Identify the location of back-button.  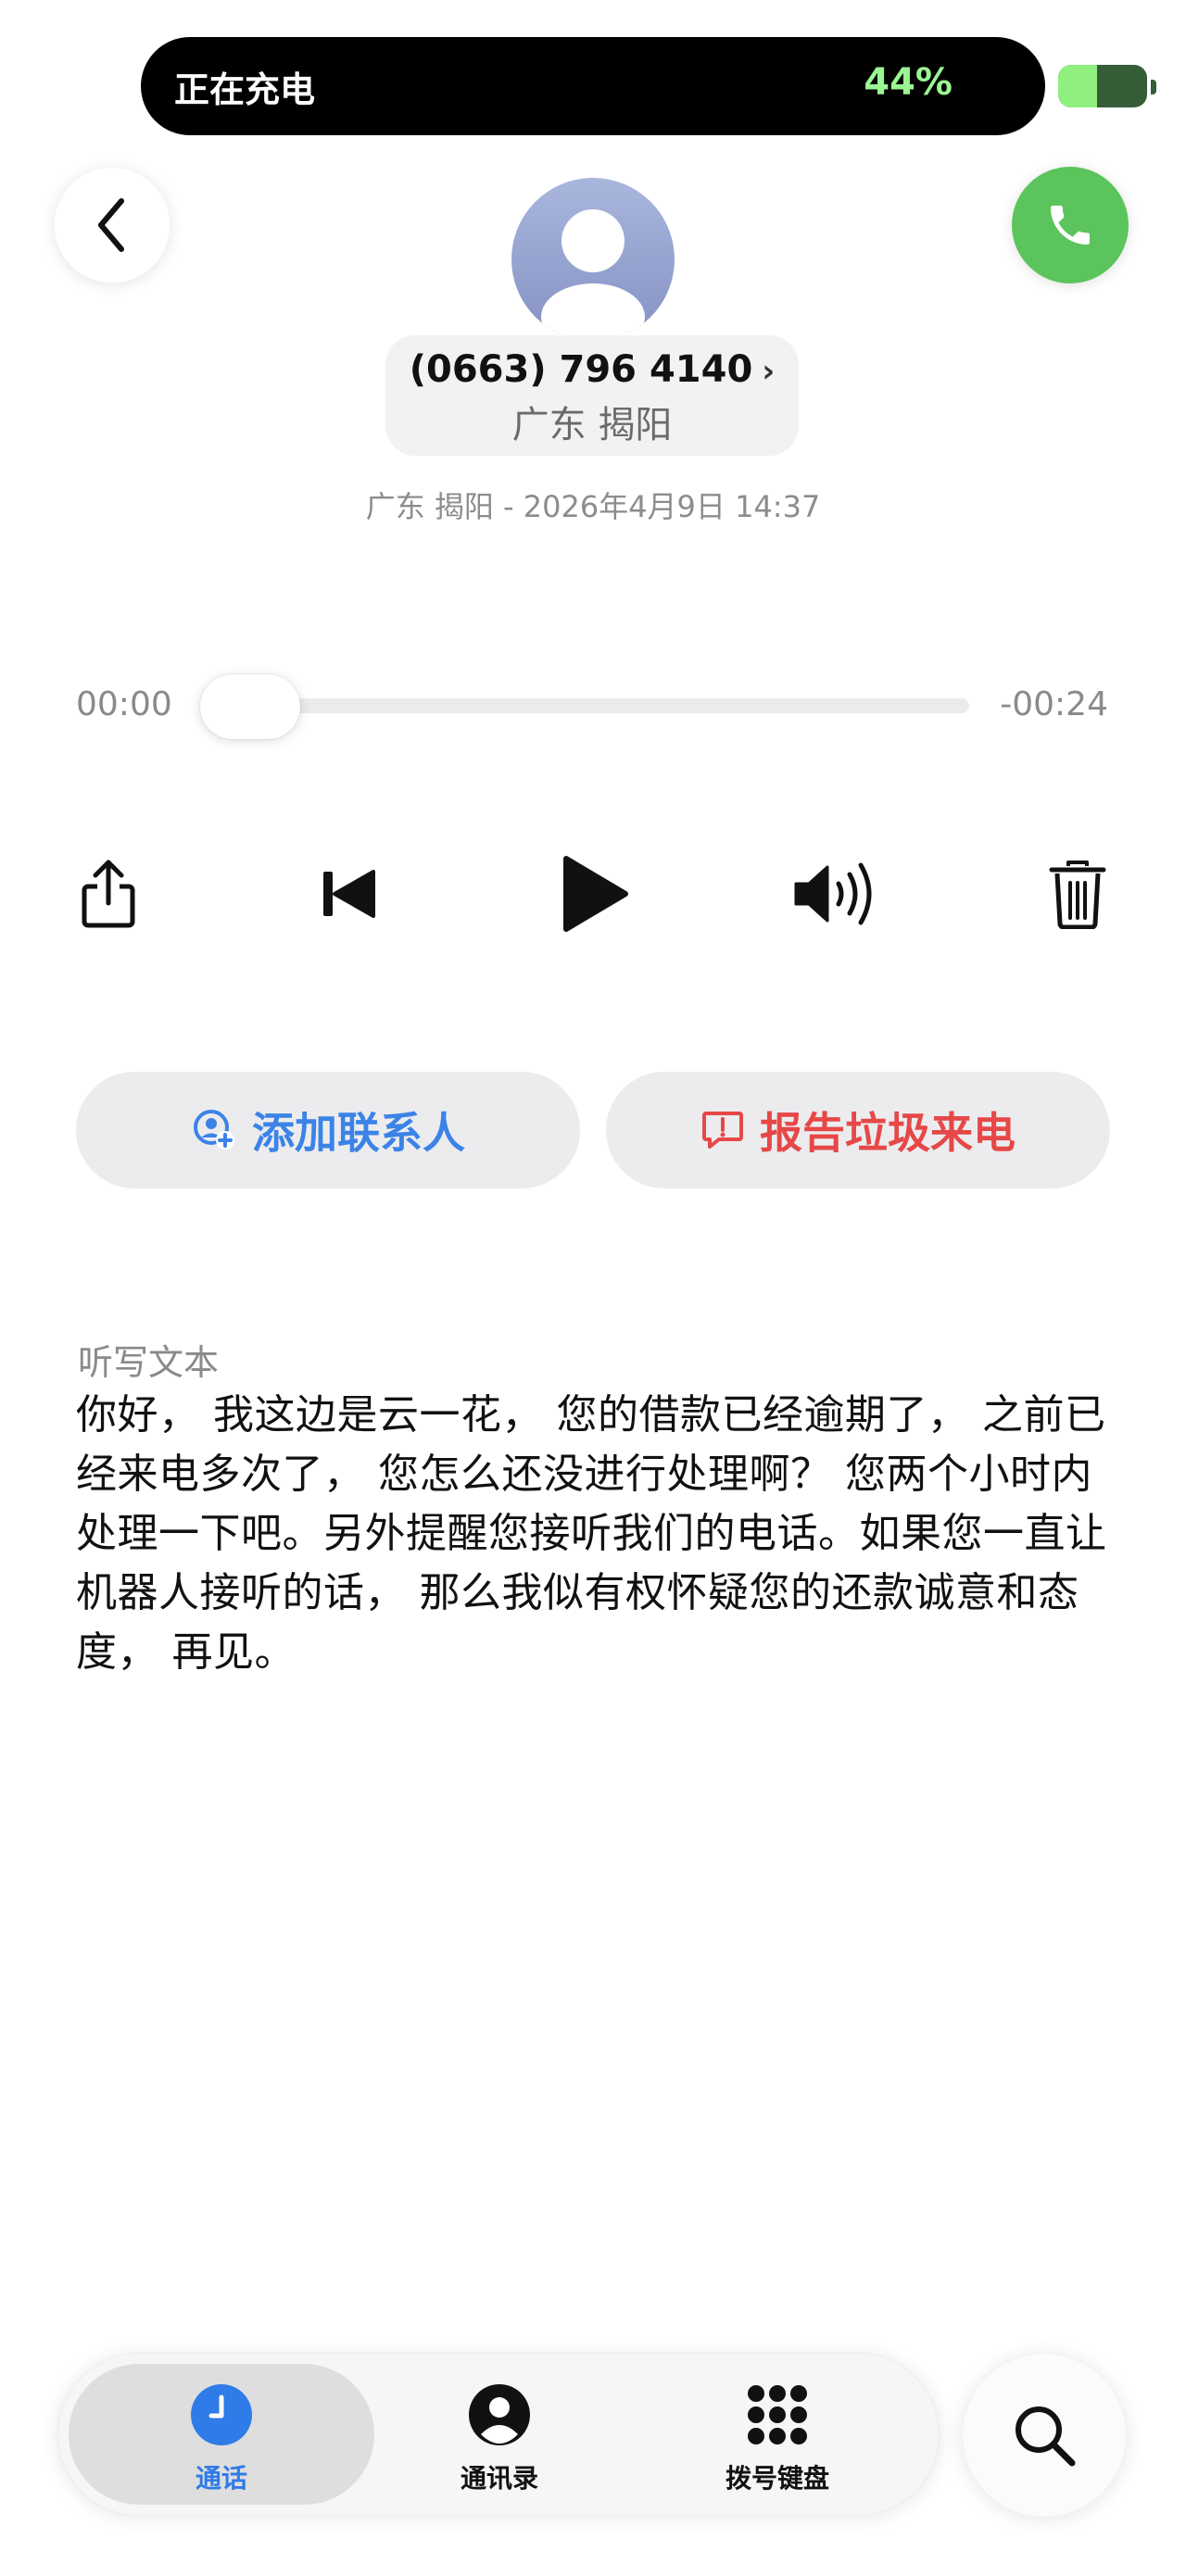
(112, 225).